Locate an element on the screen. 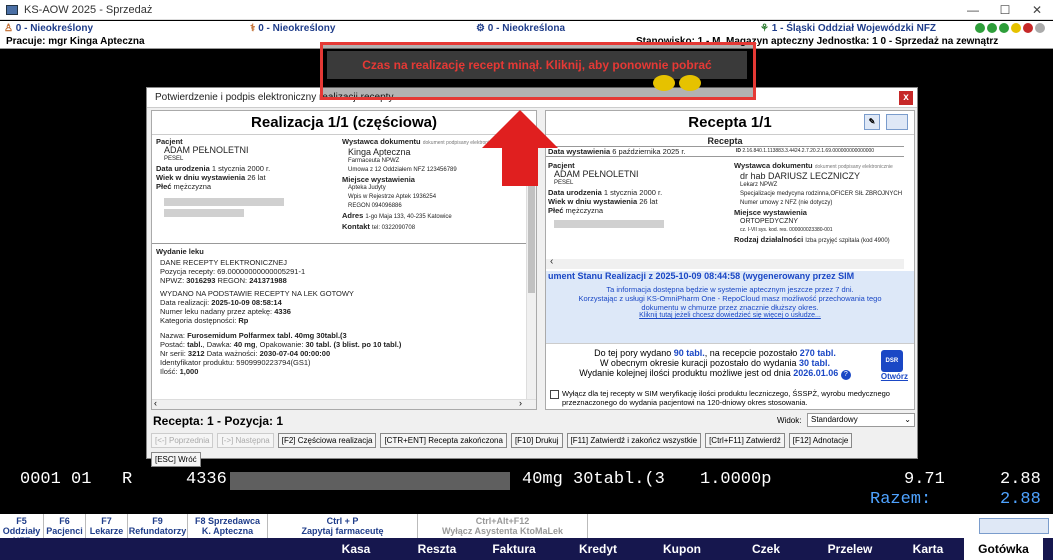 The image size is (1053, 560). doctor-indicator: ⚕ 0 - Nieokreślony is located at coordinates (292, 28).